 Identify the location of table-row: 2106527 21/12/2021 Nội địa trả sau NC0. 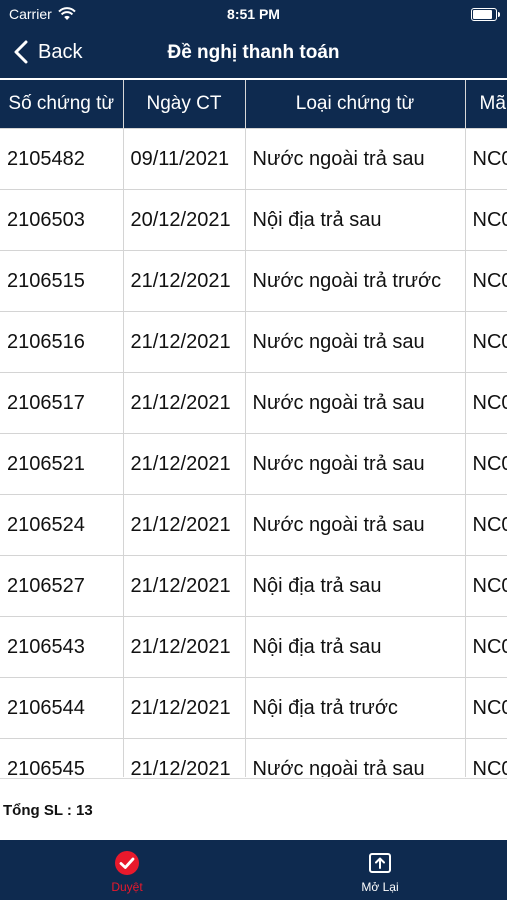
(253, 586).